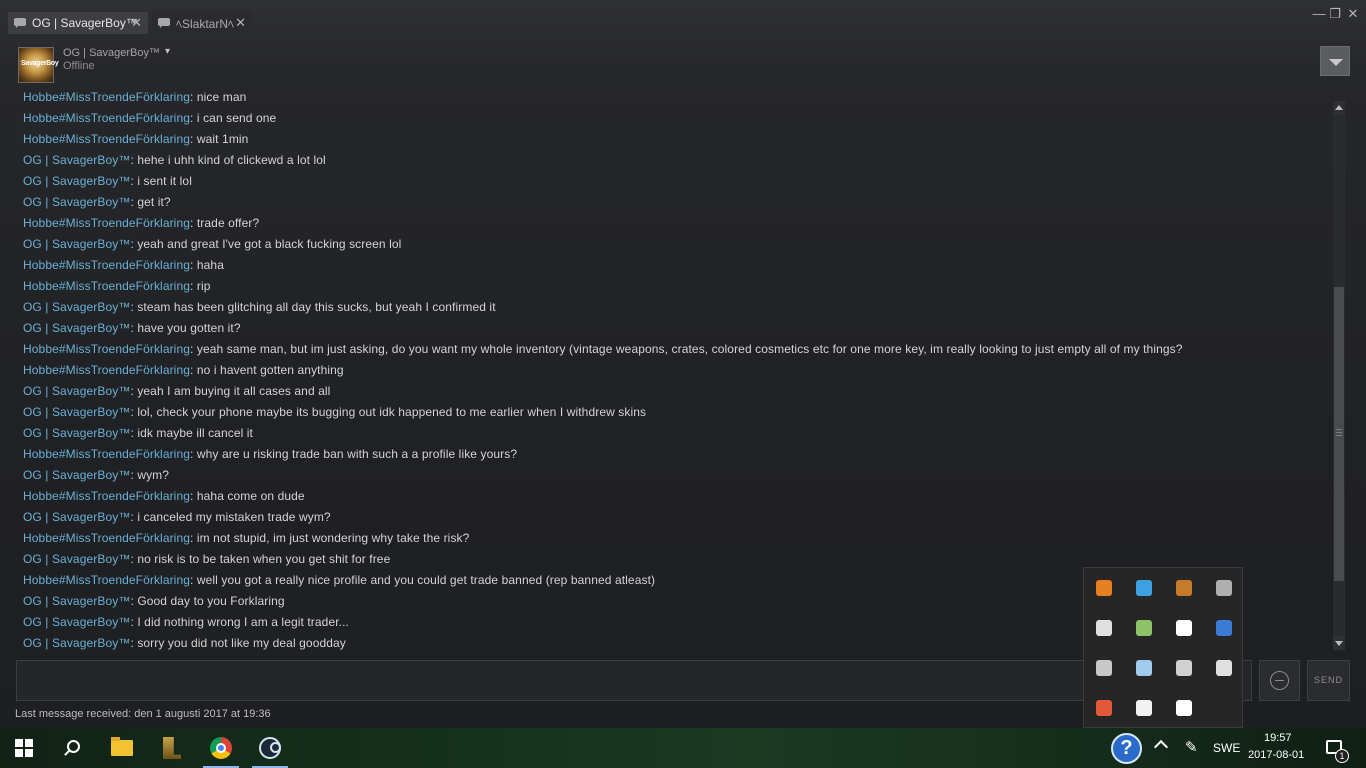 This screenshot has width=1366, height=768. What do you see at coordinates (1279, 680) in the screenshot?
I see `emoticon-button` at bounding box center [1279, 680].